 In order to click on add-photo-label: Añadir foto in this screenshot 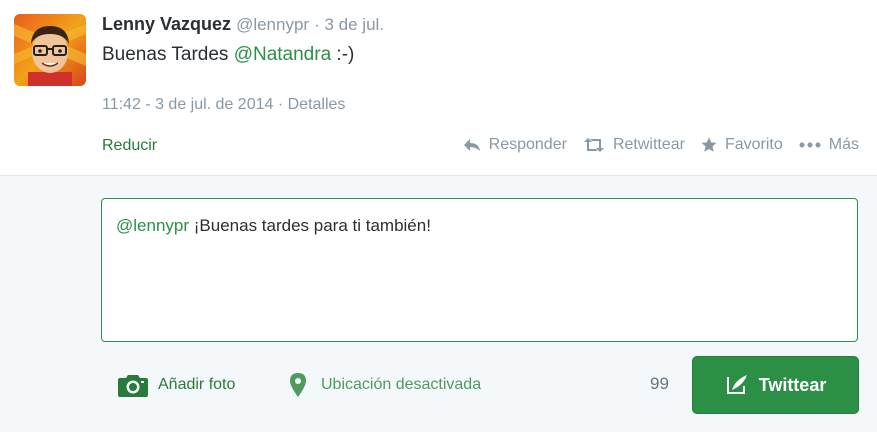, I will do `click(197, 384)`.